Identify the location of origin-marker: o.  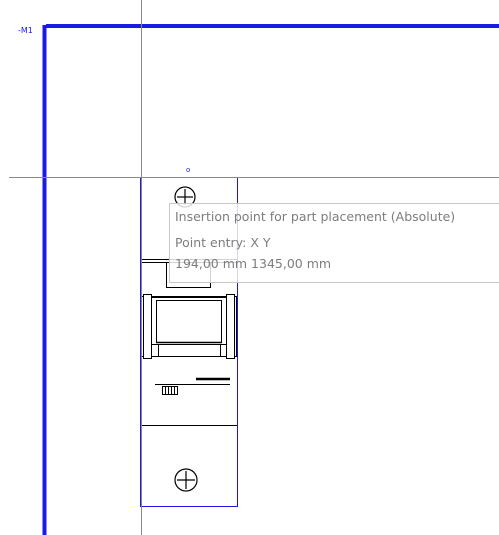
(188, 170).